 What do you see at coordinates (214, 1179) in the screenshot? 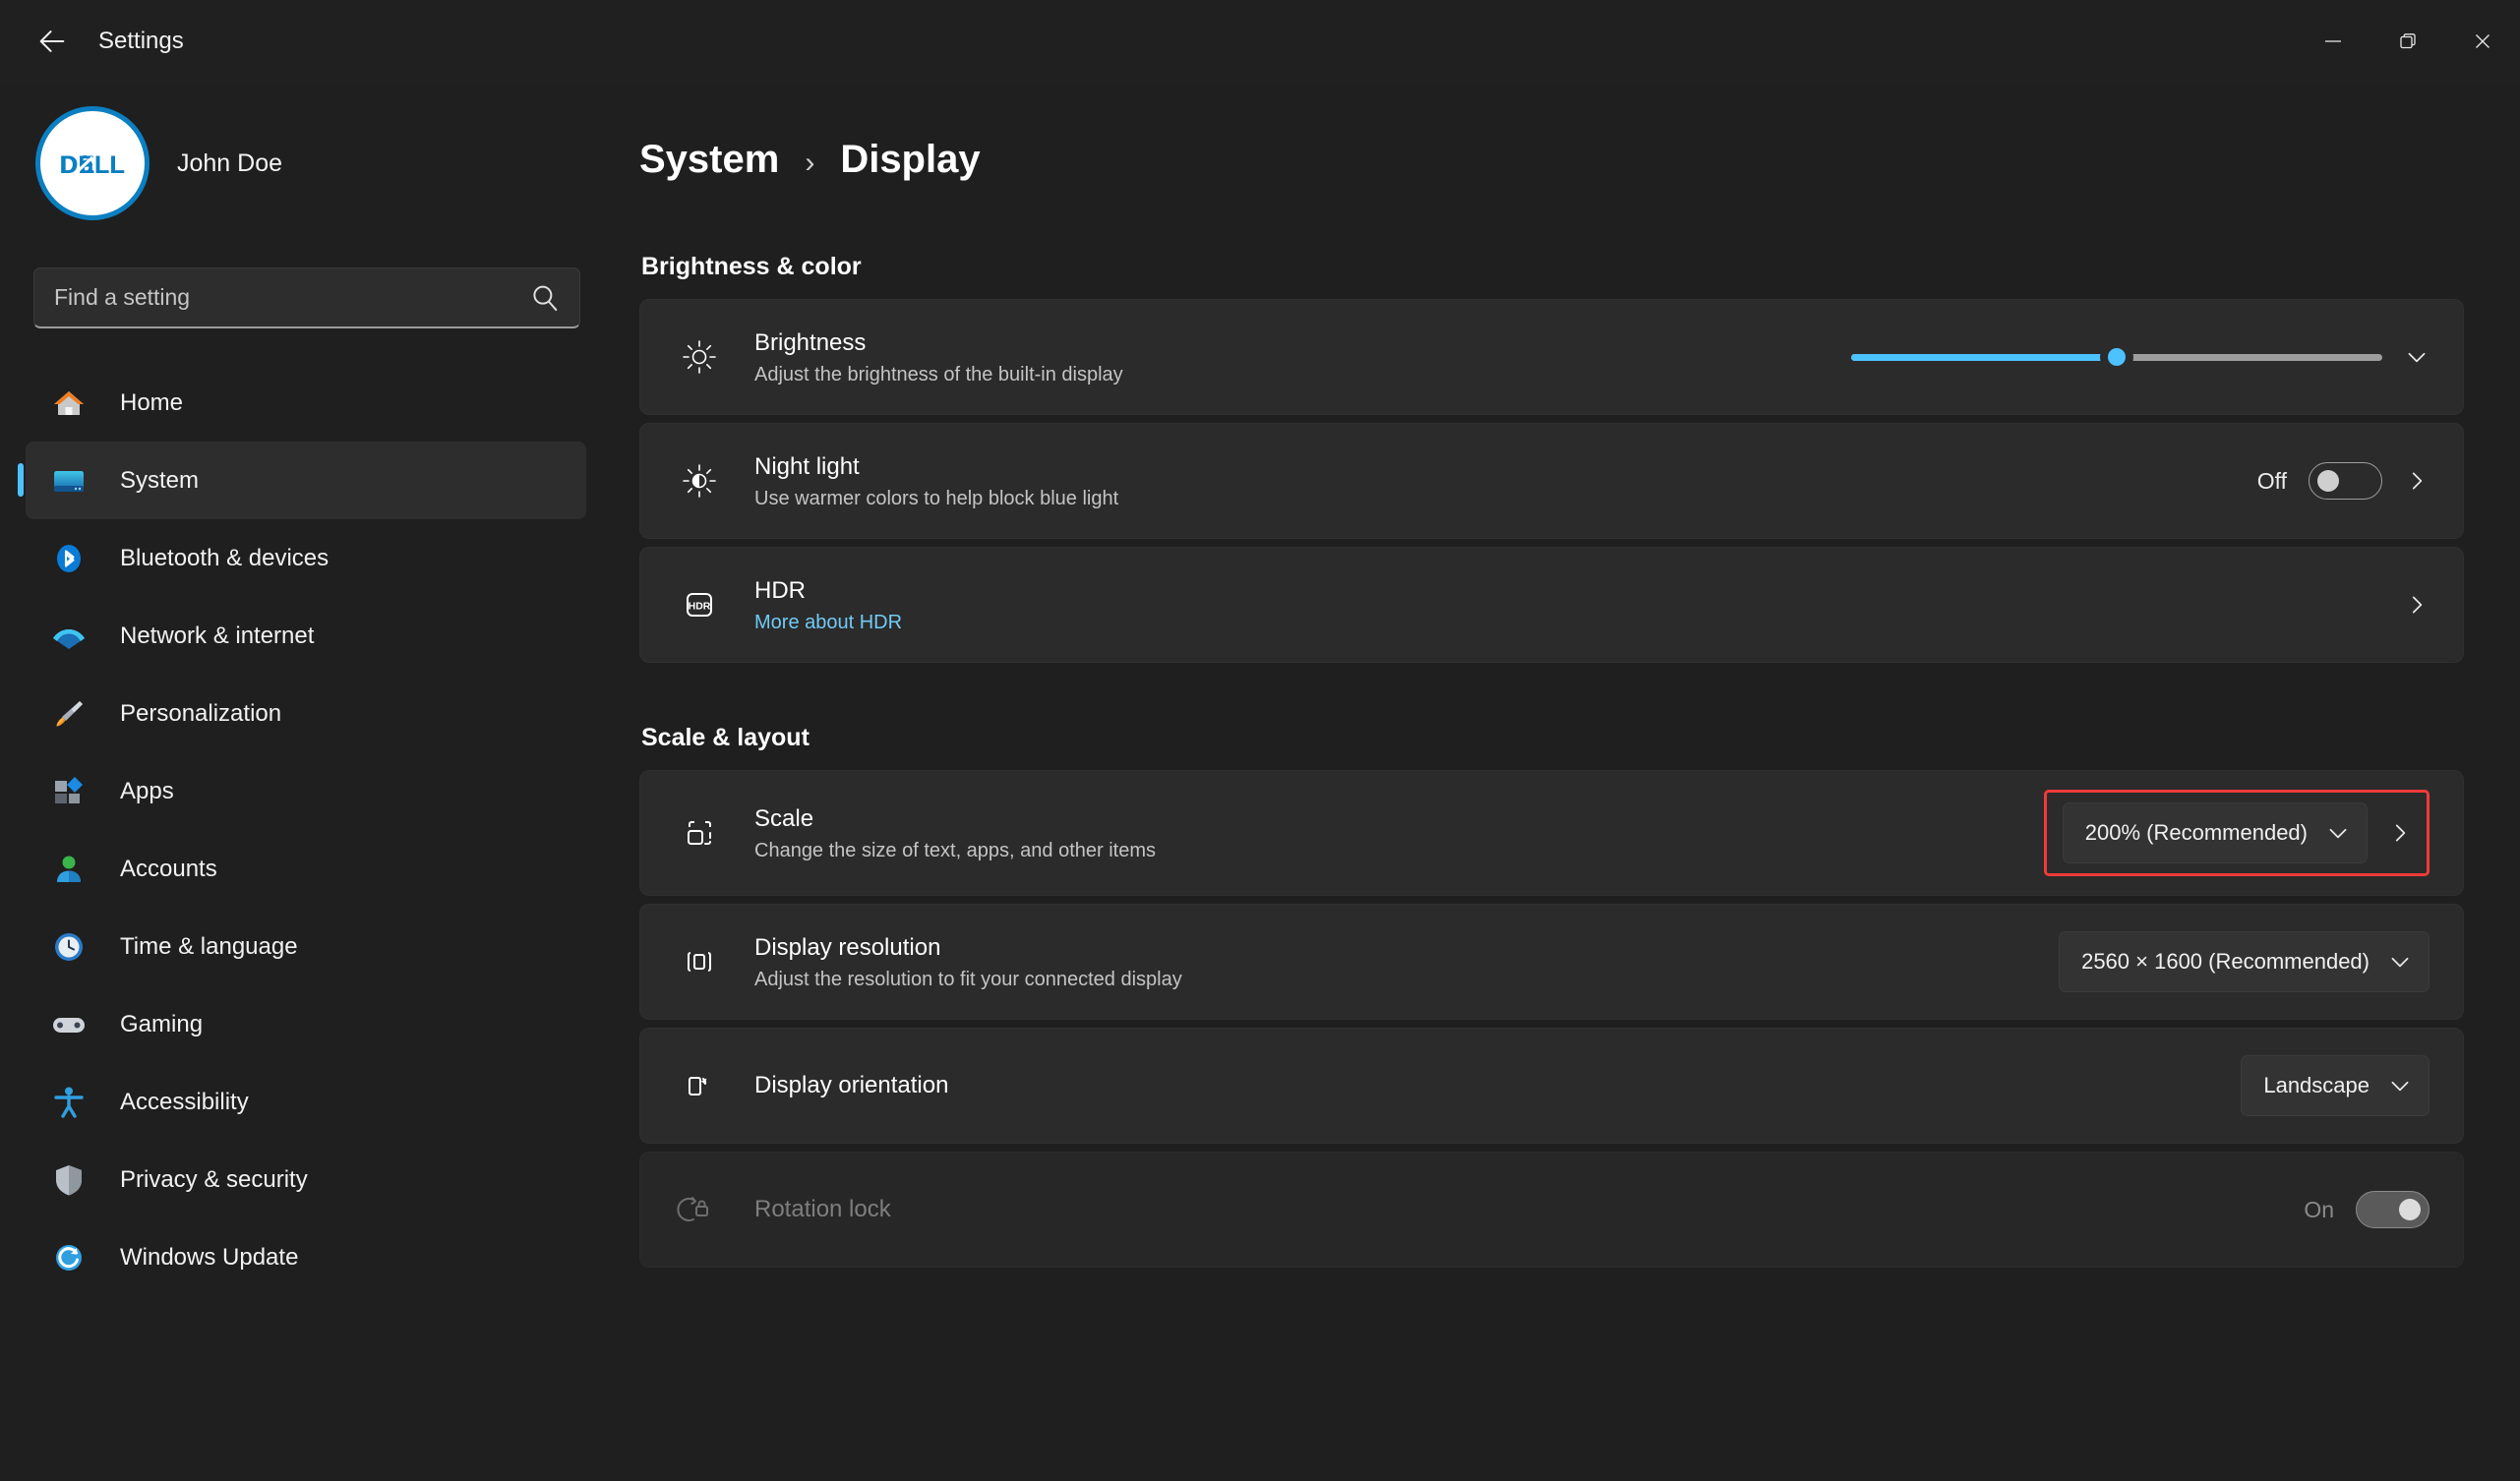
I see `sidebar-item-label: Privacy & security` at bounding box center [214, 1179].